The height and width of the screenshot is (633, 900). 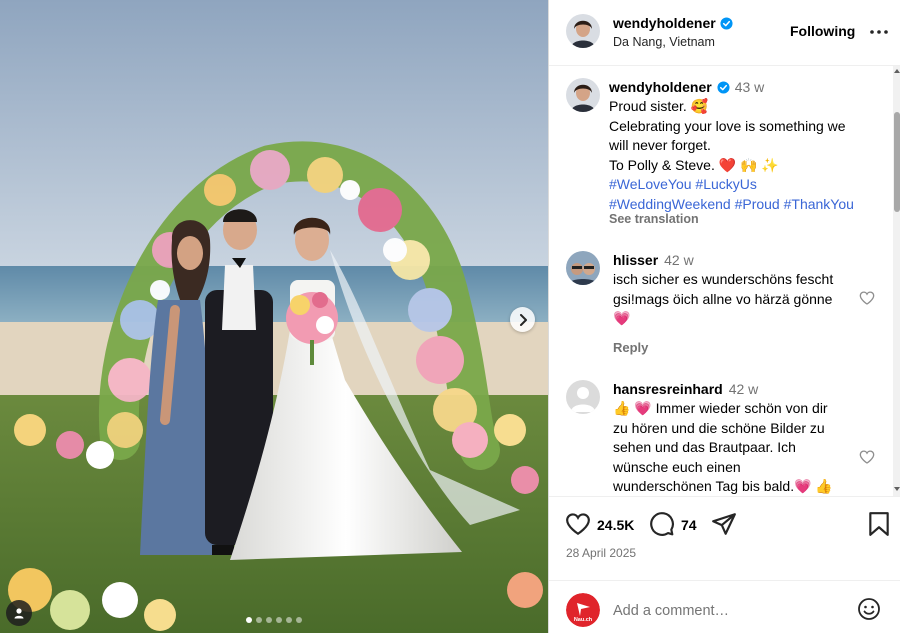 I want to click on post-actions-bar: 24.5K 74 28 April 2025, so click(x=724, y=536).